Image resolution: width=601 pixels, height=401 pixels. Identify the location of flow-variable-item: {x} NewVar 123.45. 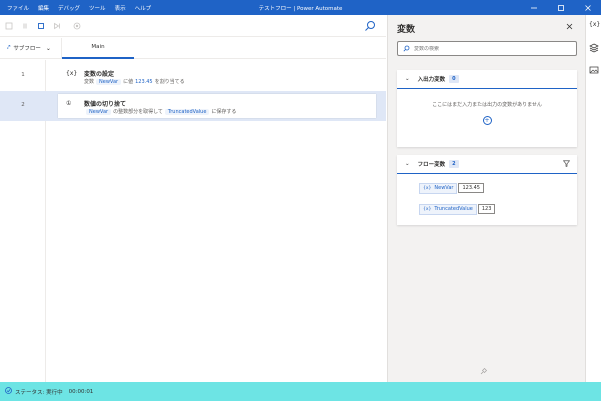
(451, 188).